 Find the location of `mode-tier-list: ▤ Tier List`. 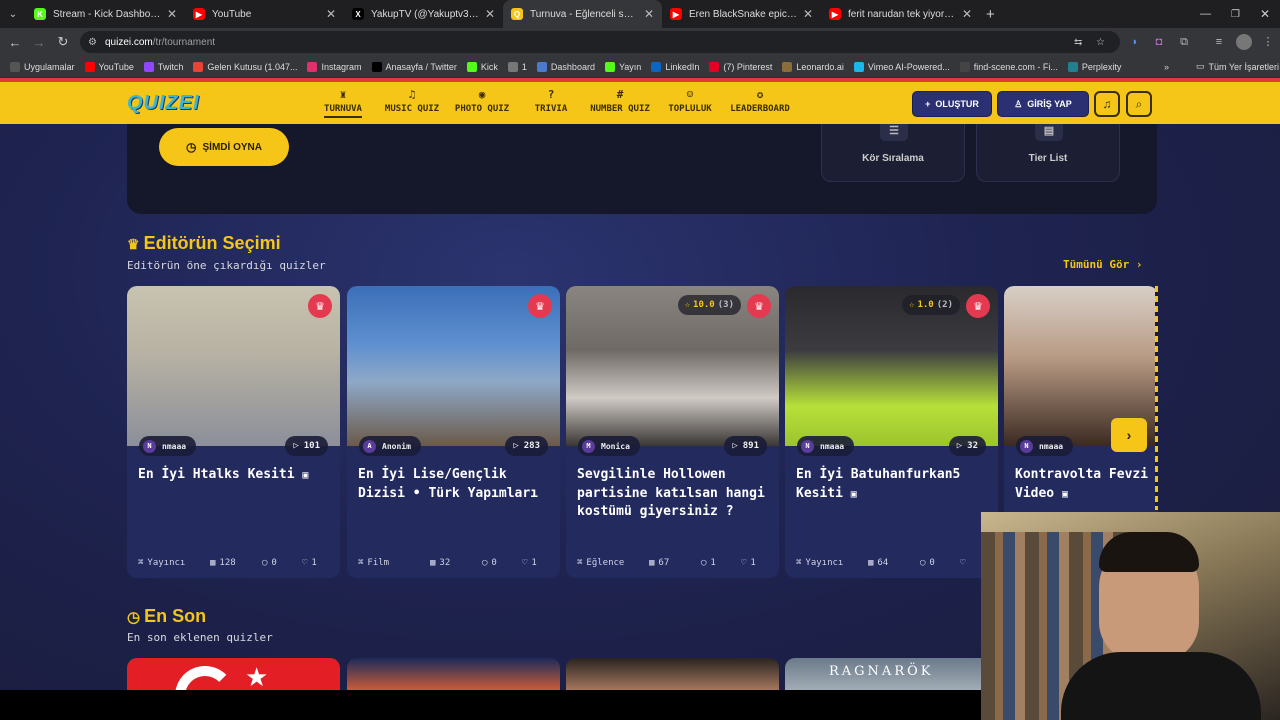

mode-tier-list: ▤ Tier List is located at coordinates (1048, 148).